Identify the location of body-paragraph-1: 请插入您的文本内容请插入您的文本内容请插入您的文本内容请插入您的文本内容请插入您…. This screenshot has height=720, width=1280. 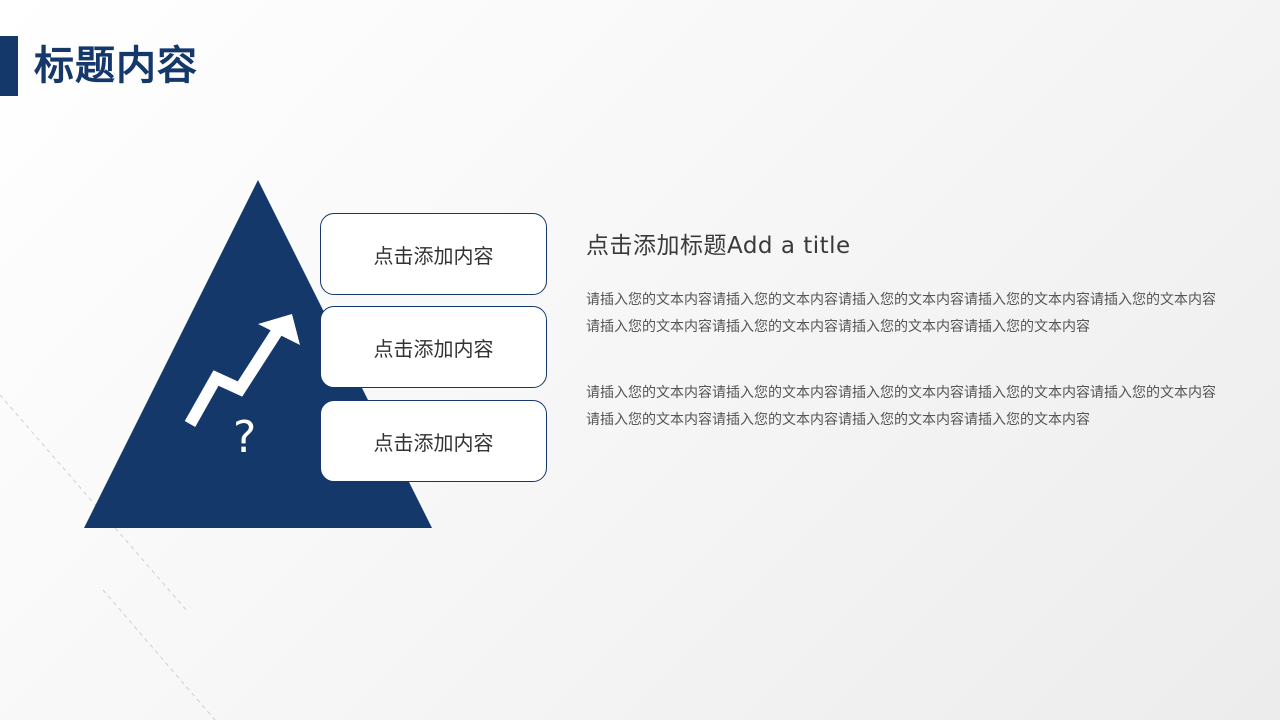
(901, 313).